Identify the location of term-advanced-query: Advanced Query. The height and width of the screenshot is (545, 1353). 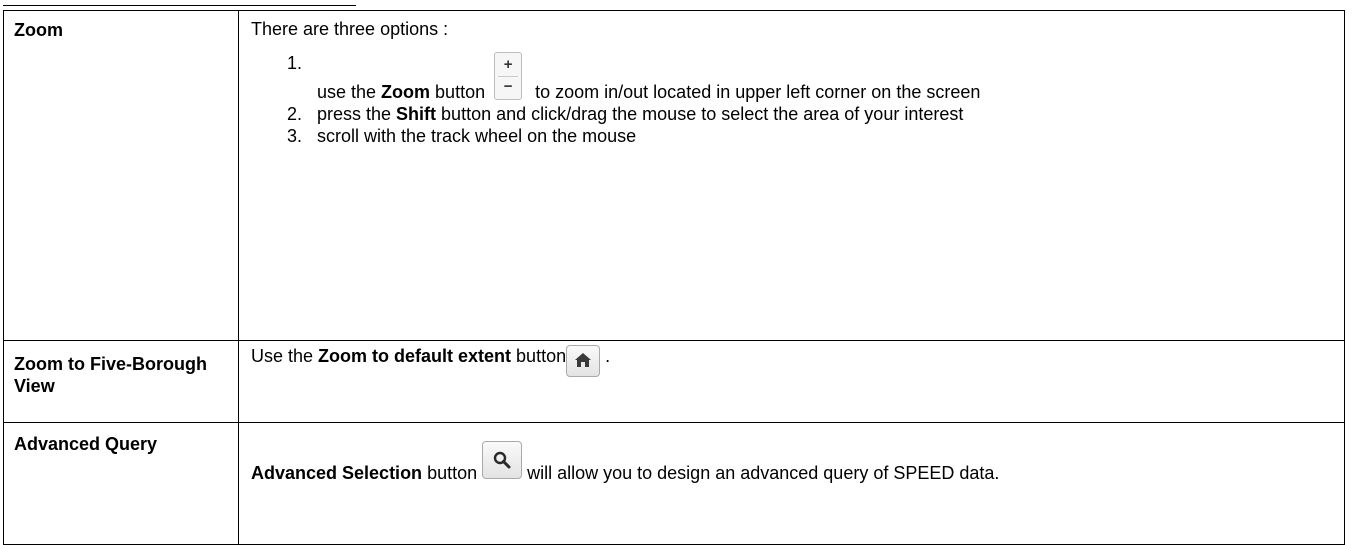
(121, 483).